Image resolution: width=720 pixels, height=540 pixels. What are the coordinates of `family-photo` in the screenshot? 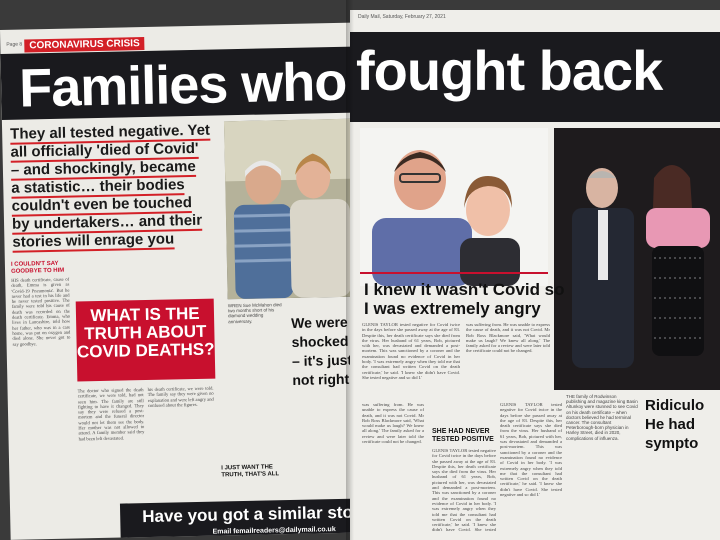 It's located at (637, 259).